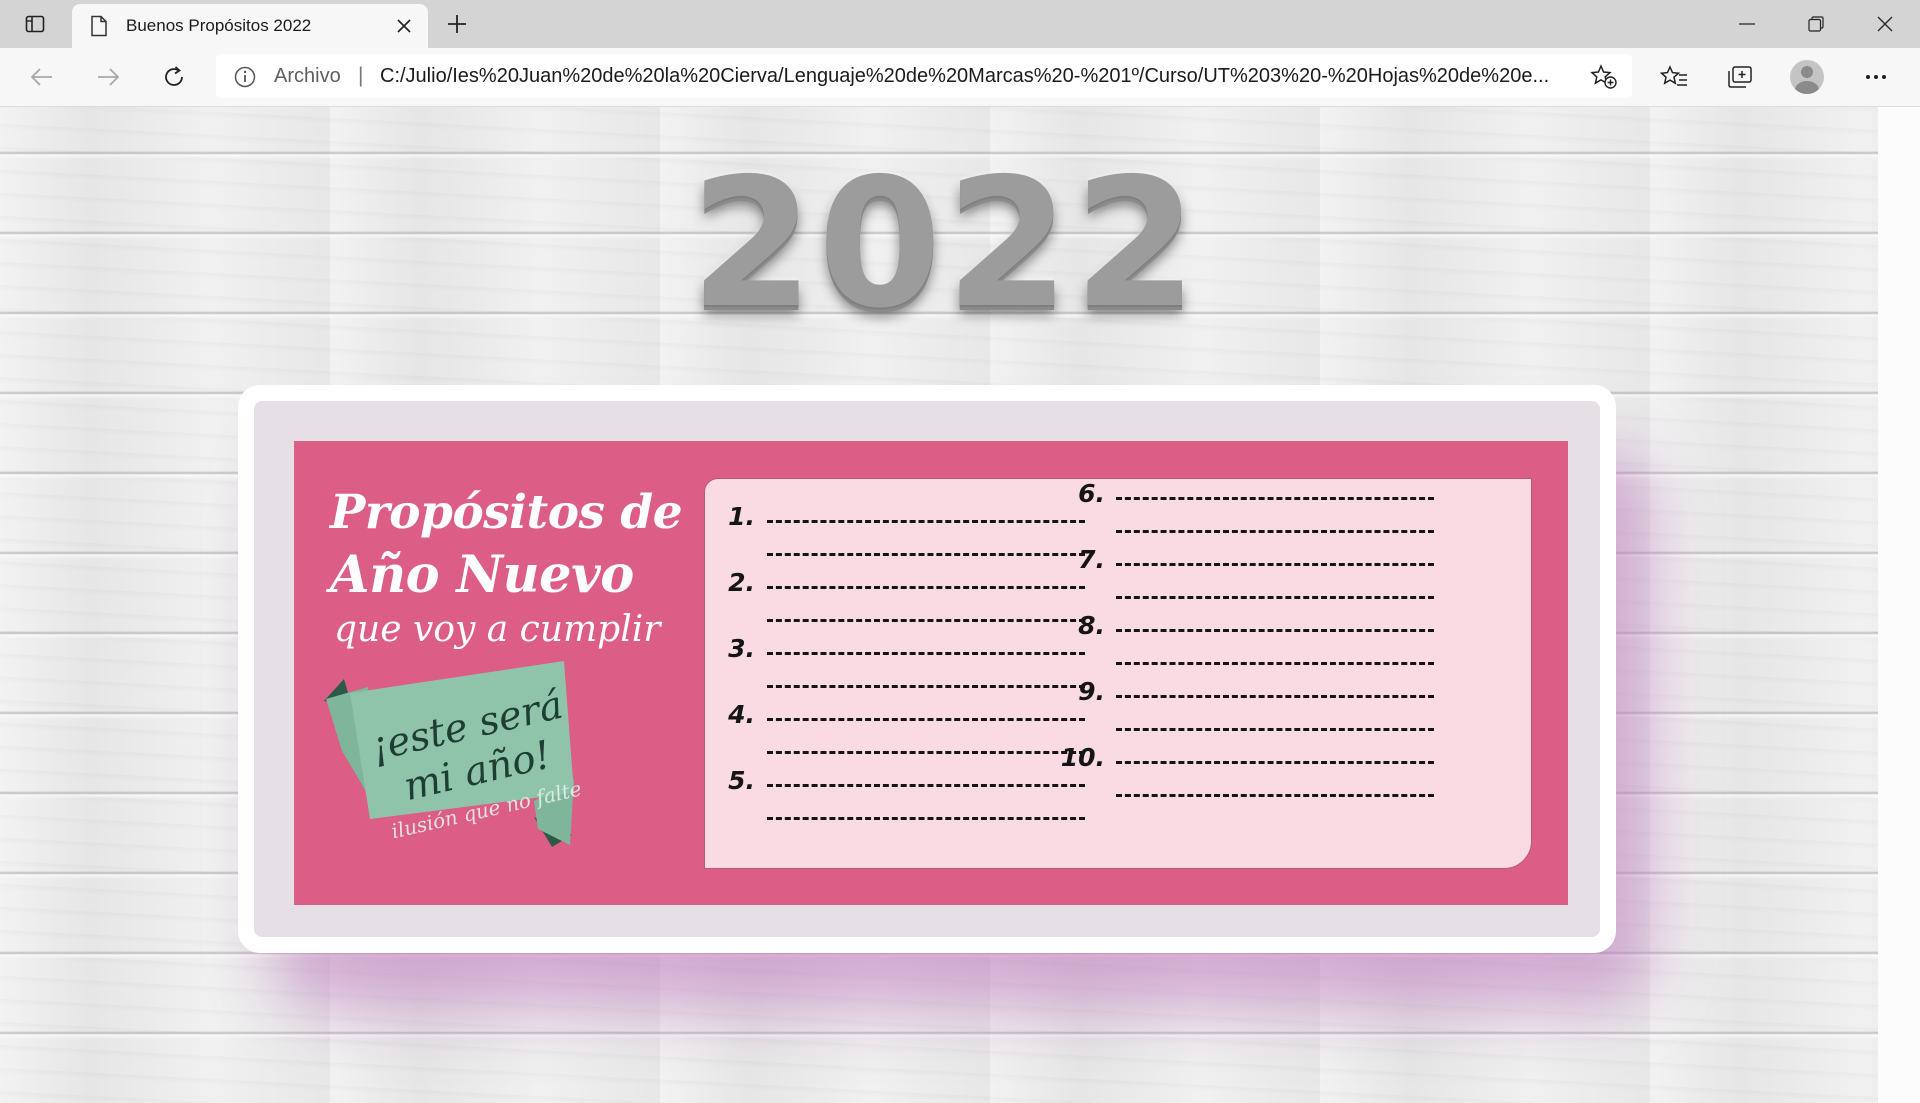 The height and width of the screenshot is (1103, 1920). What do you see at coordinates (35, 24) in the screenshot?
I see `tab-actions-icon` at bounding box center [35, 24].